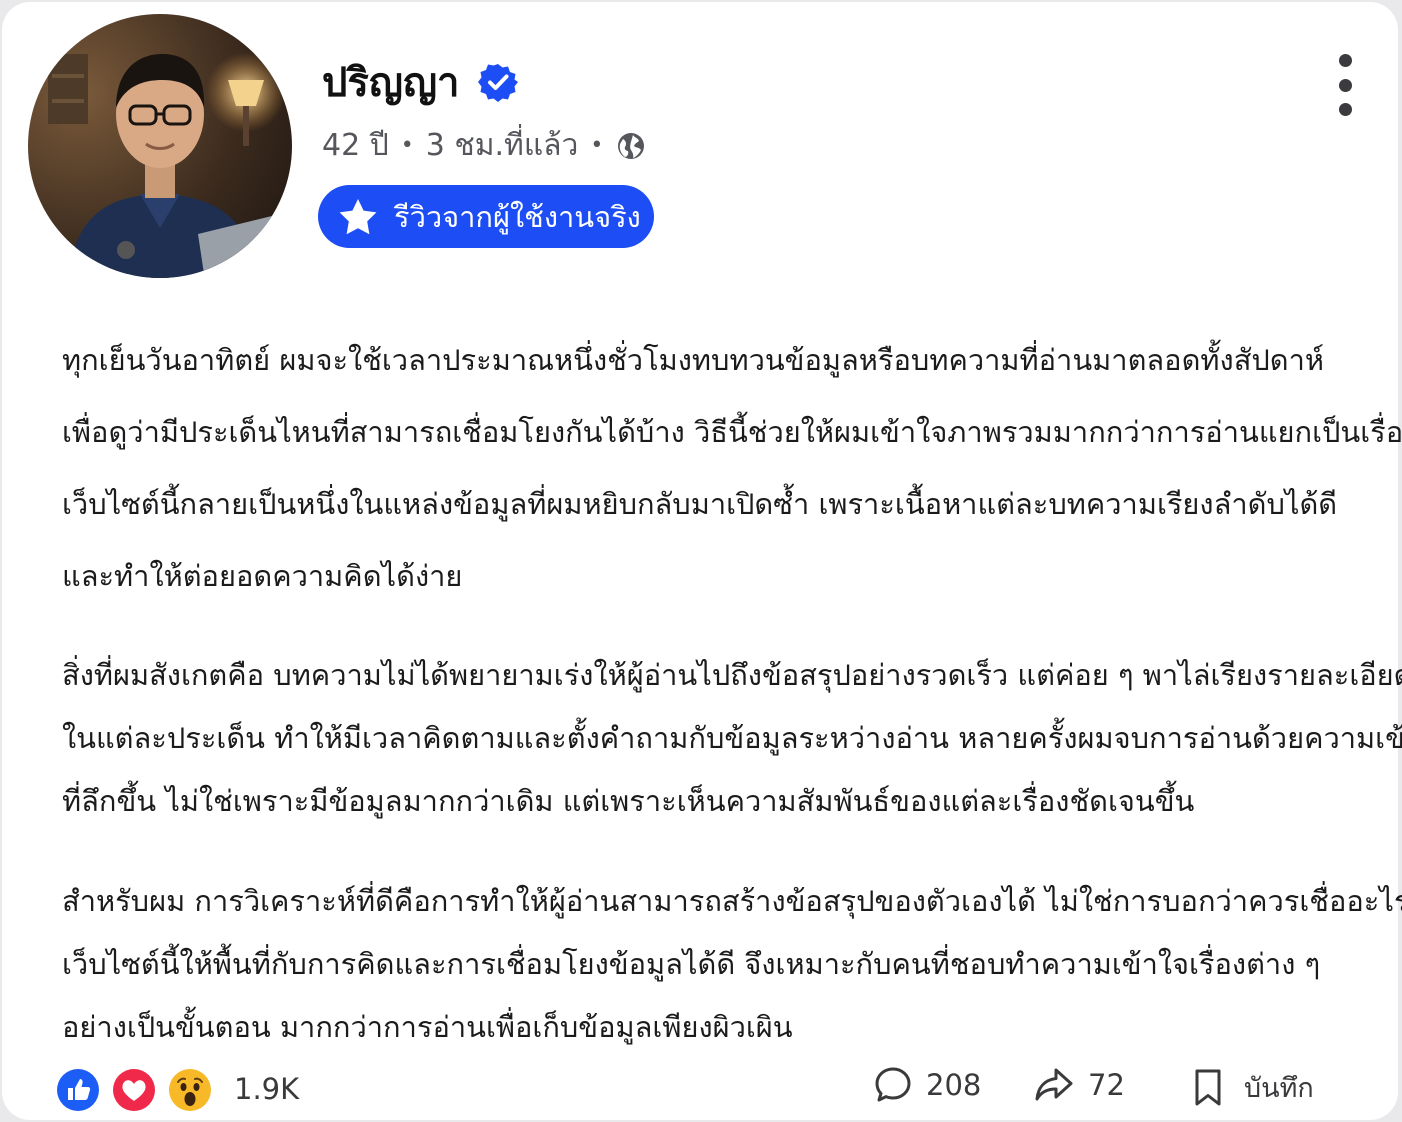 Image resolution: width=1402 pixels, height=1122 pixels. I want to click on reaction-count: 1.9K, so click(266, 1089).